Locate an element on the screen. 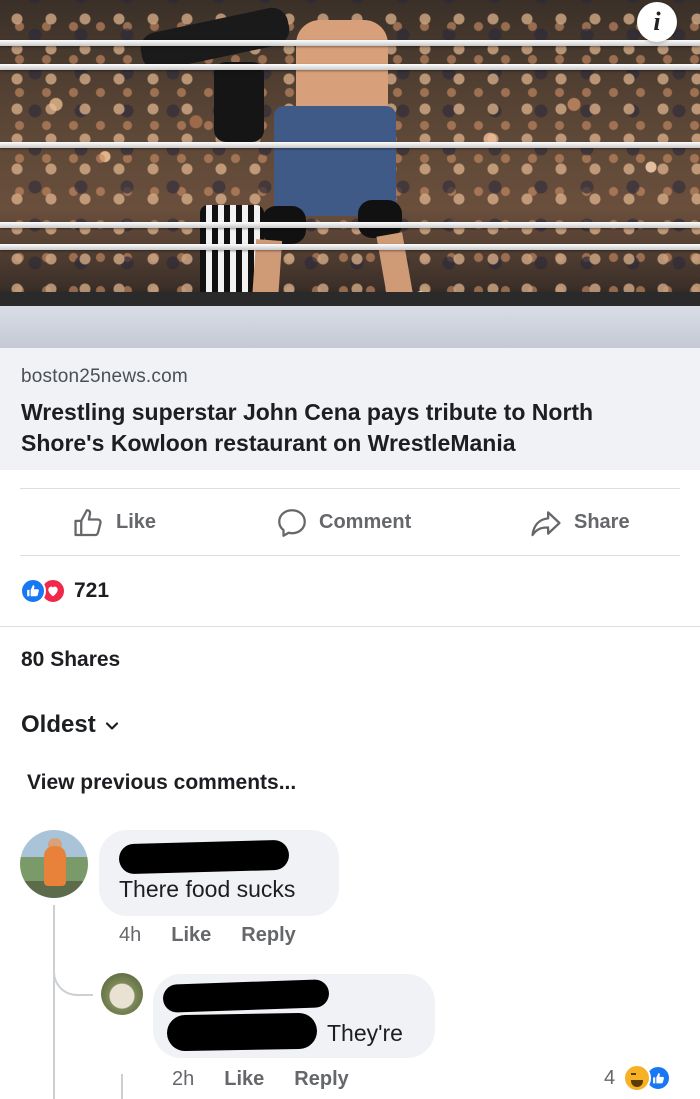 Image resolution: width=700 pixels, height=1099 pixels. redacted-tag is located at coordinates (242, 1032).